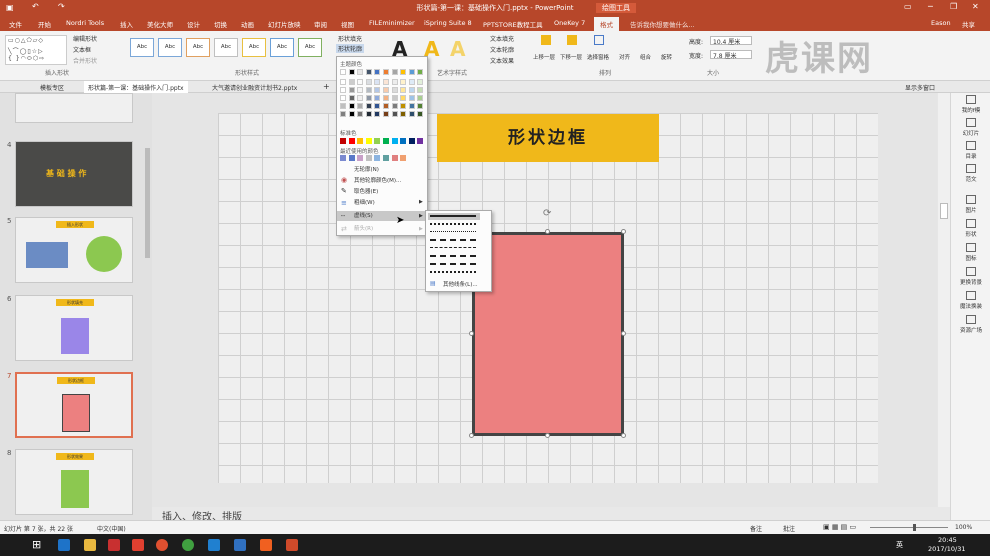  I want to click on shapes-gallery: ▭○△⬠▱◇ ╲⌒◯▯☆▷ { }◠⬭⬡⇨, so click(36, 50).